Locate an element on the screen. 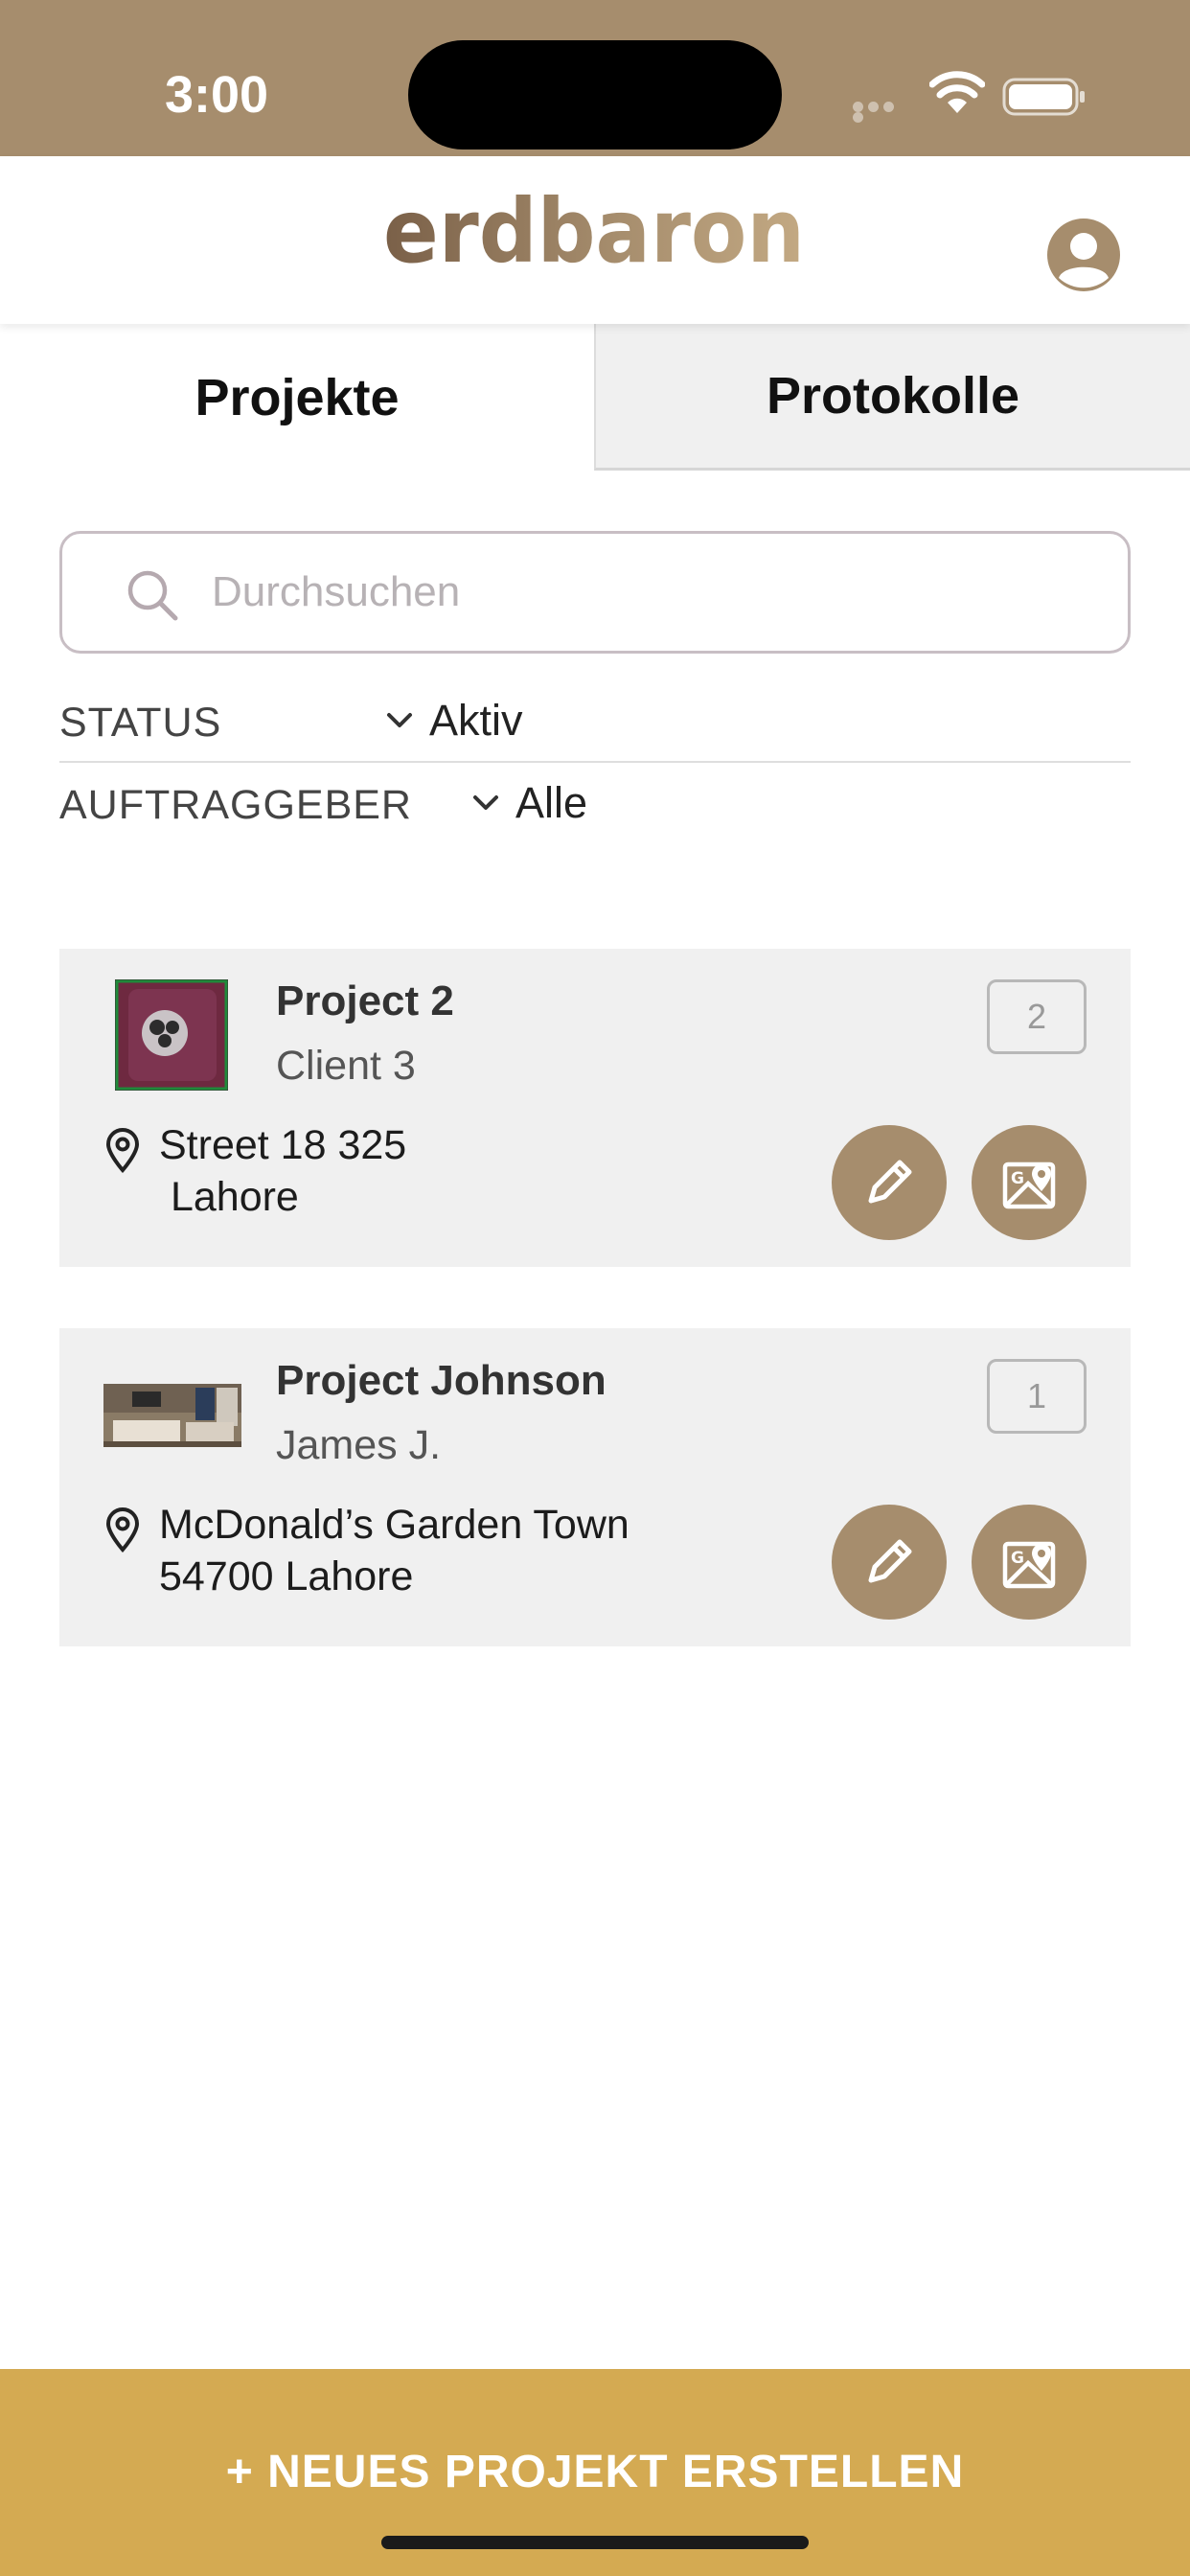 The width and height of the screenshot is (1190, 2576). room-photo-image is located at coordinates (172, 1415).